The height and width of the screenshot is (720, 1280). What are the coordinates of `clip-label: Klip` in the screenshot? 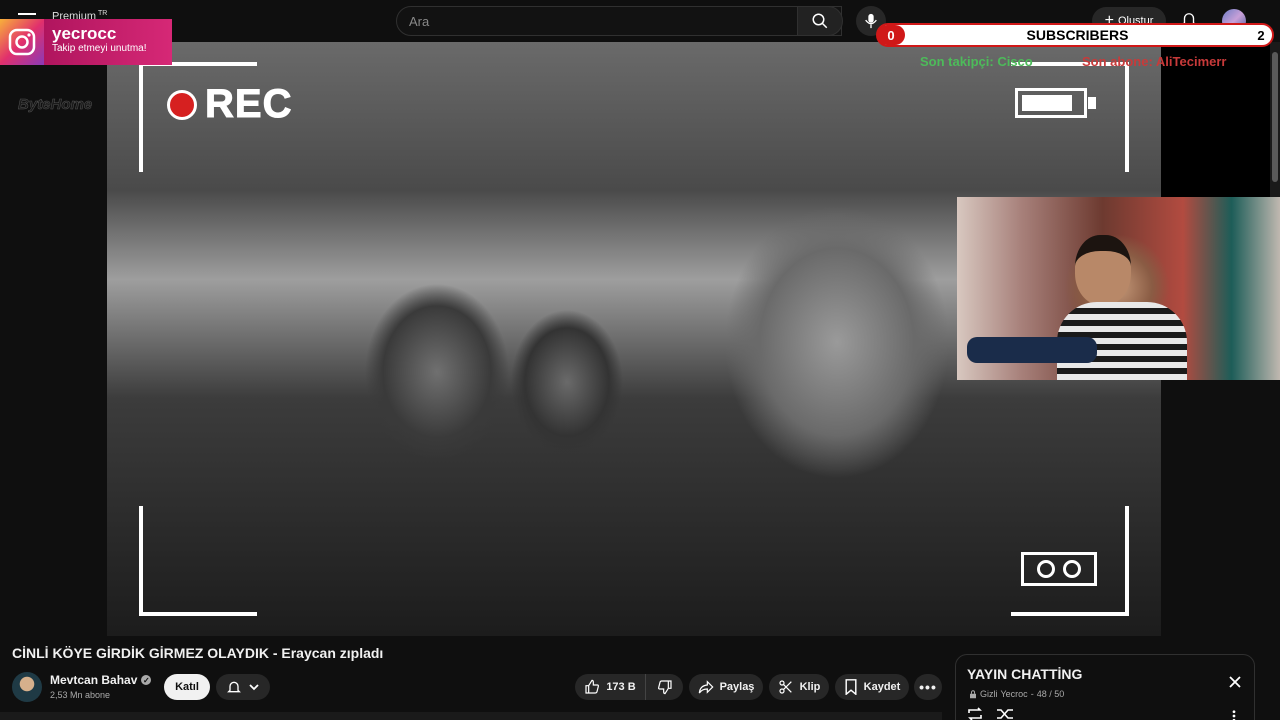 It's located at (810, 687).